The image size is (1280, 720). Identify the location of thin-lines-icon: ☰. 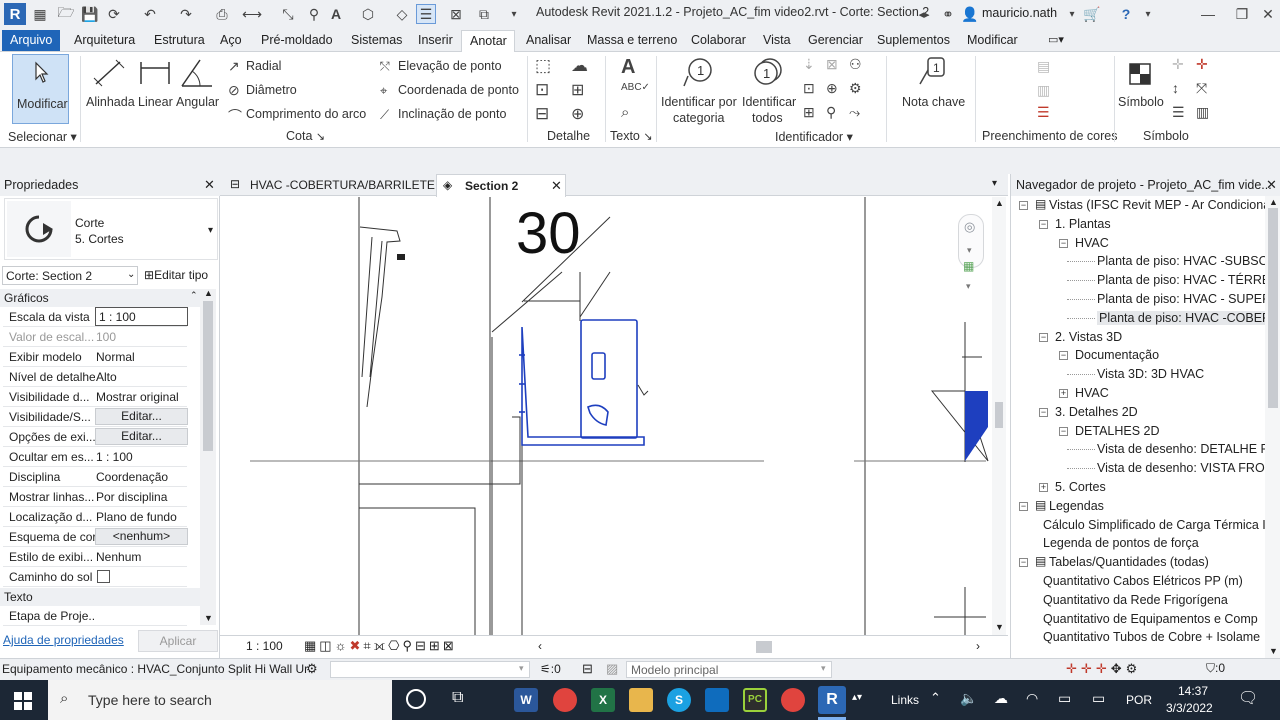
(426, 14).